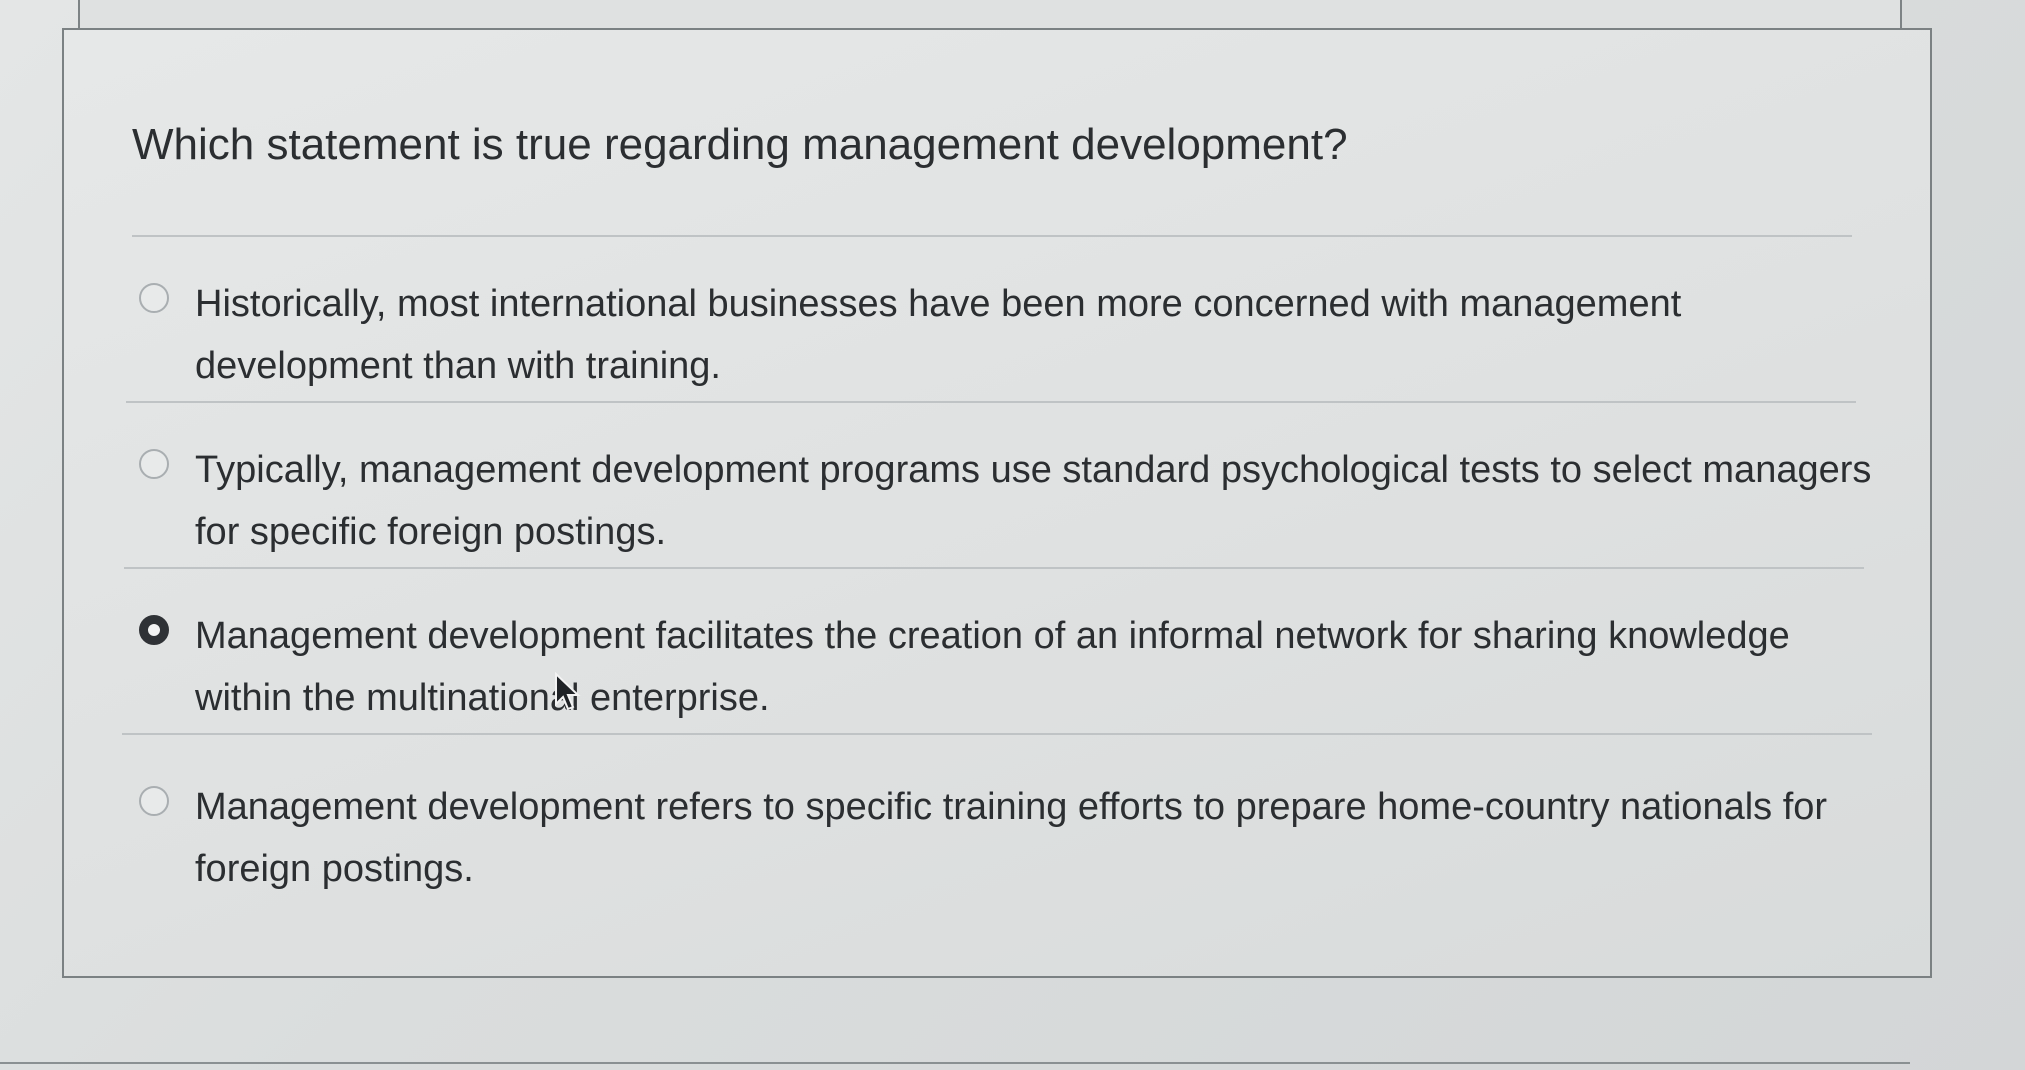 The image size is (2025, 1070). What do you see at coordinates (568, 691) in the screenshot?
I see `mouse-pointer-icon` at bounding box center [568, 691].